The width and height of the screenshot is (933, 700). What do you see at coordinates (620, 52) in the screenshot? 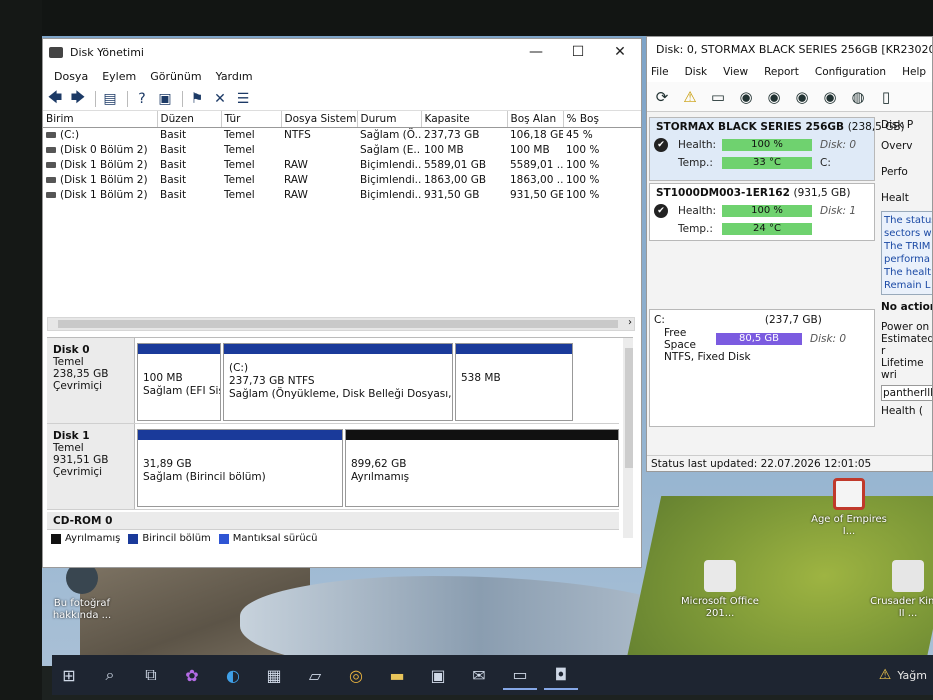
I see `close-button: ✕` at bounding box center [620, 52].